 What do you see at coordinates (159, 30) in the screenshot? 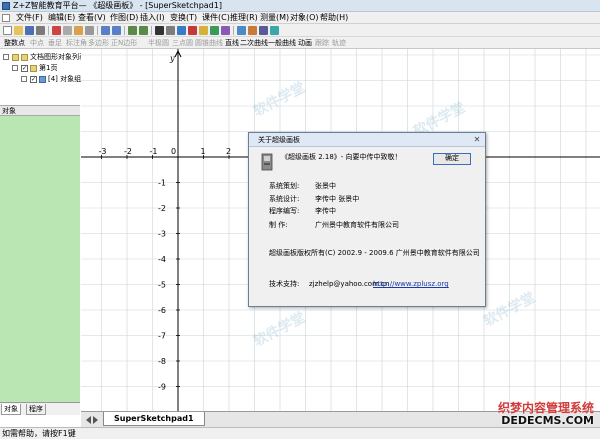
I see `select-arrow-icon` at bounding box center [159, 30].